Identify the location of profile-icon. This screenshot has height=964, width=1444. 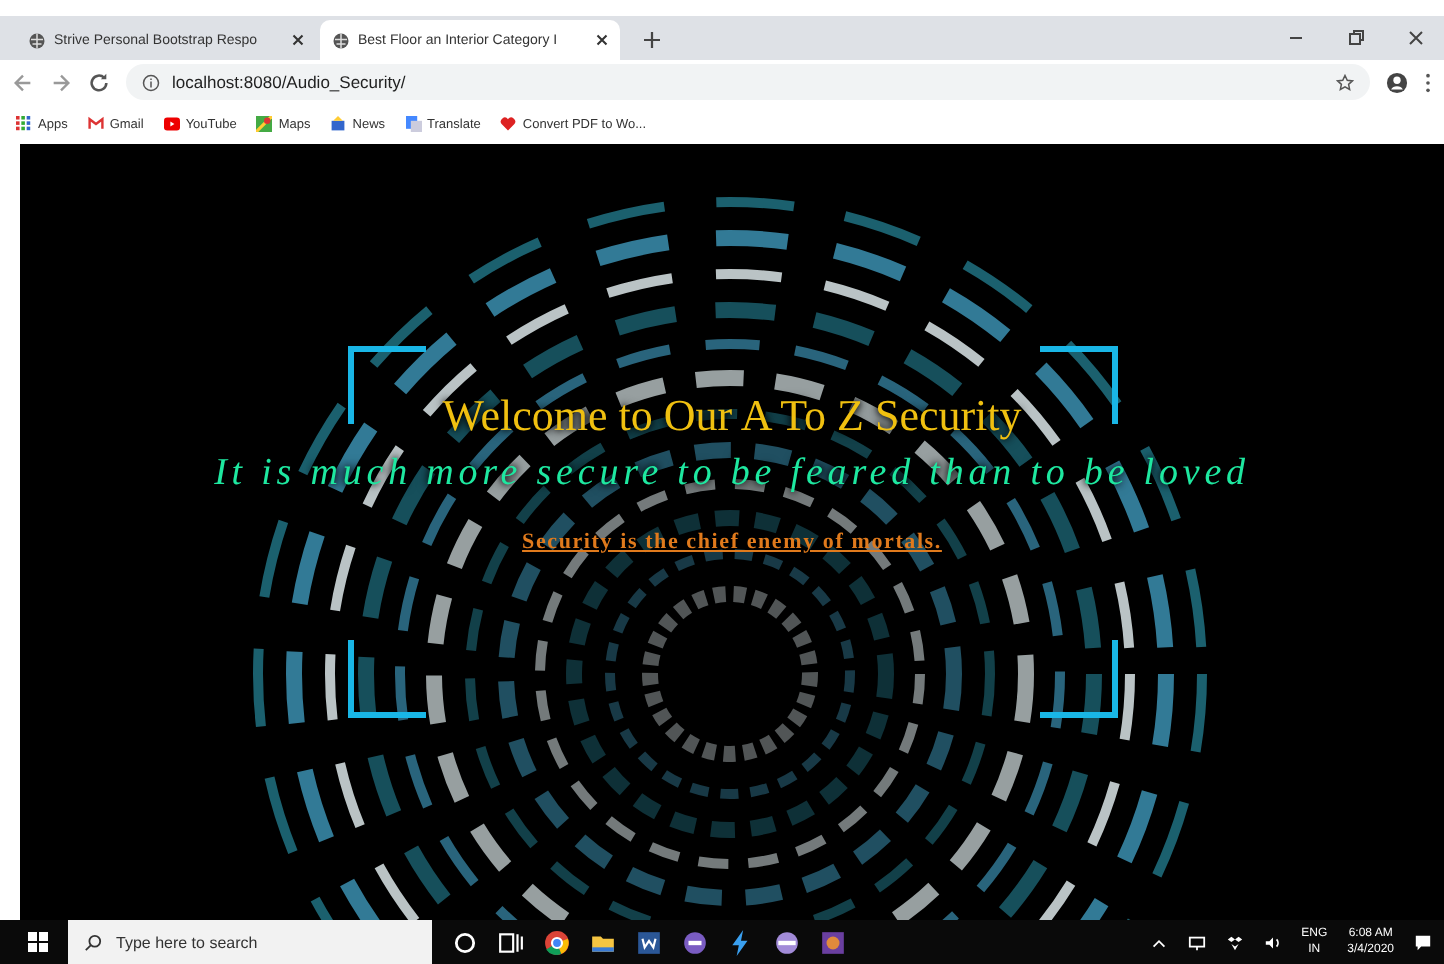
(1397, 82).